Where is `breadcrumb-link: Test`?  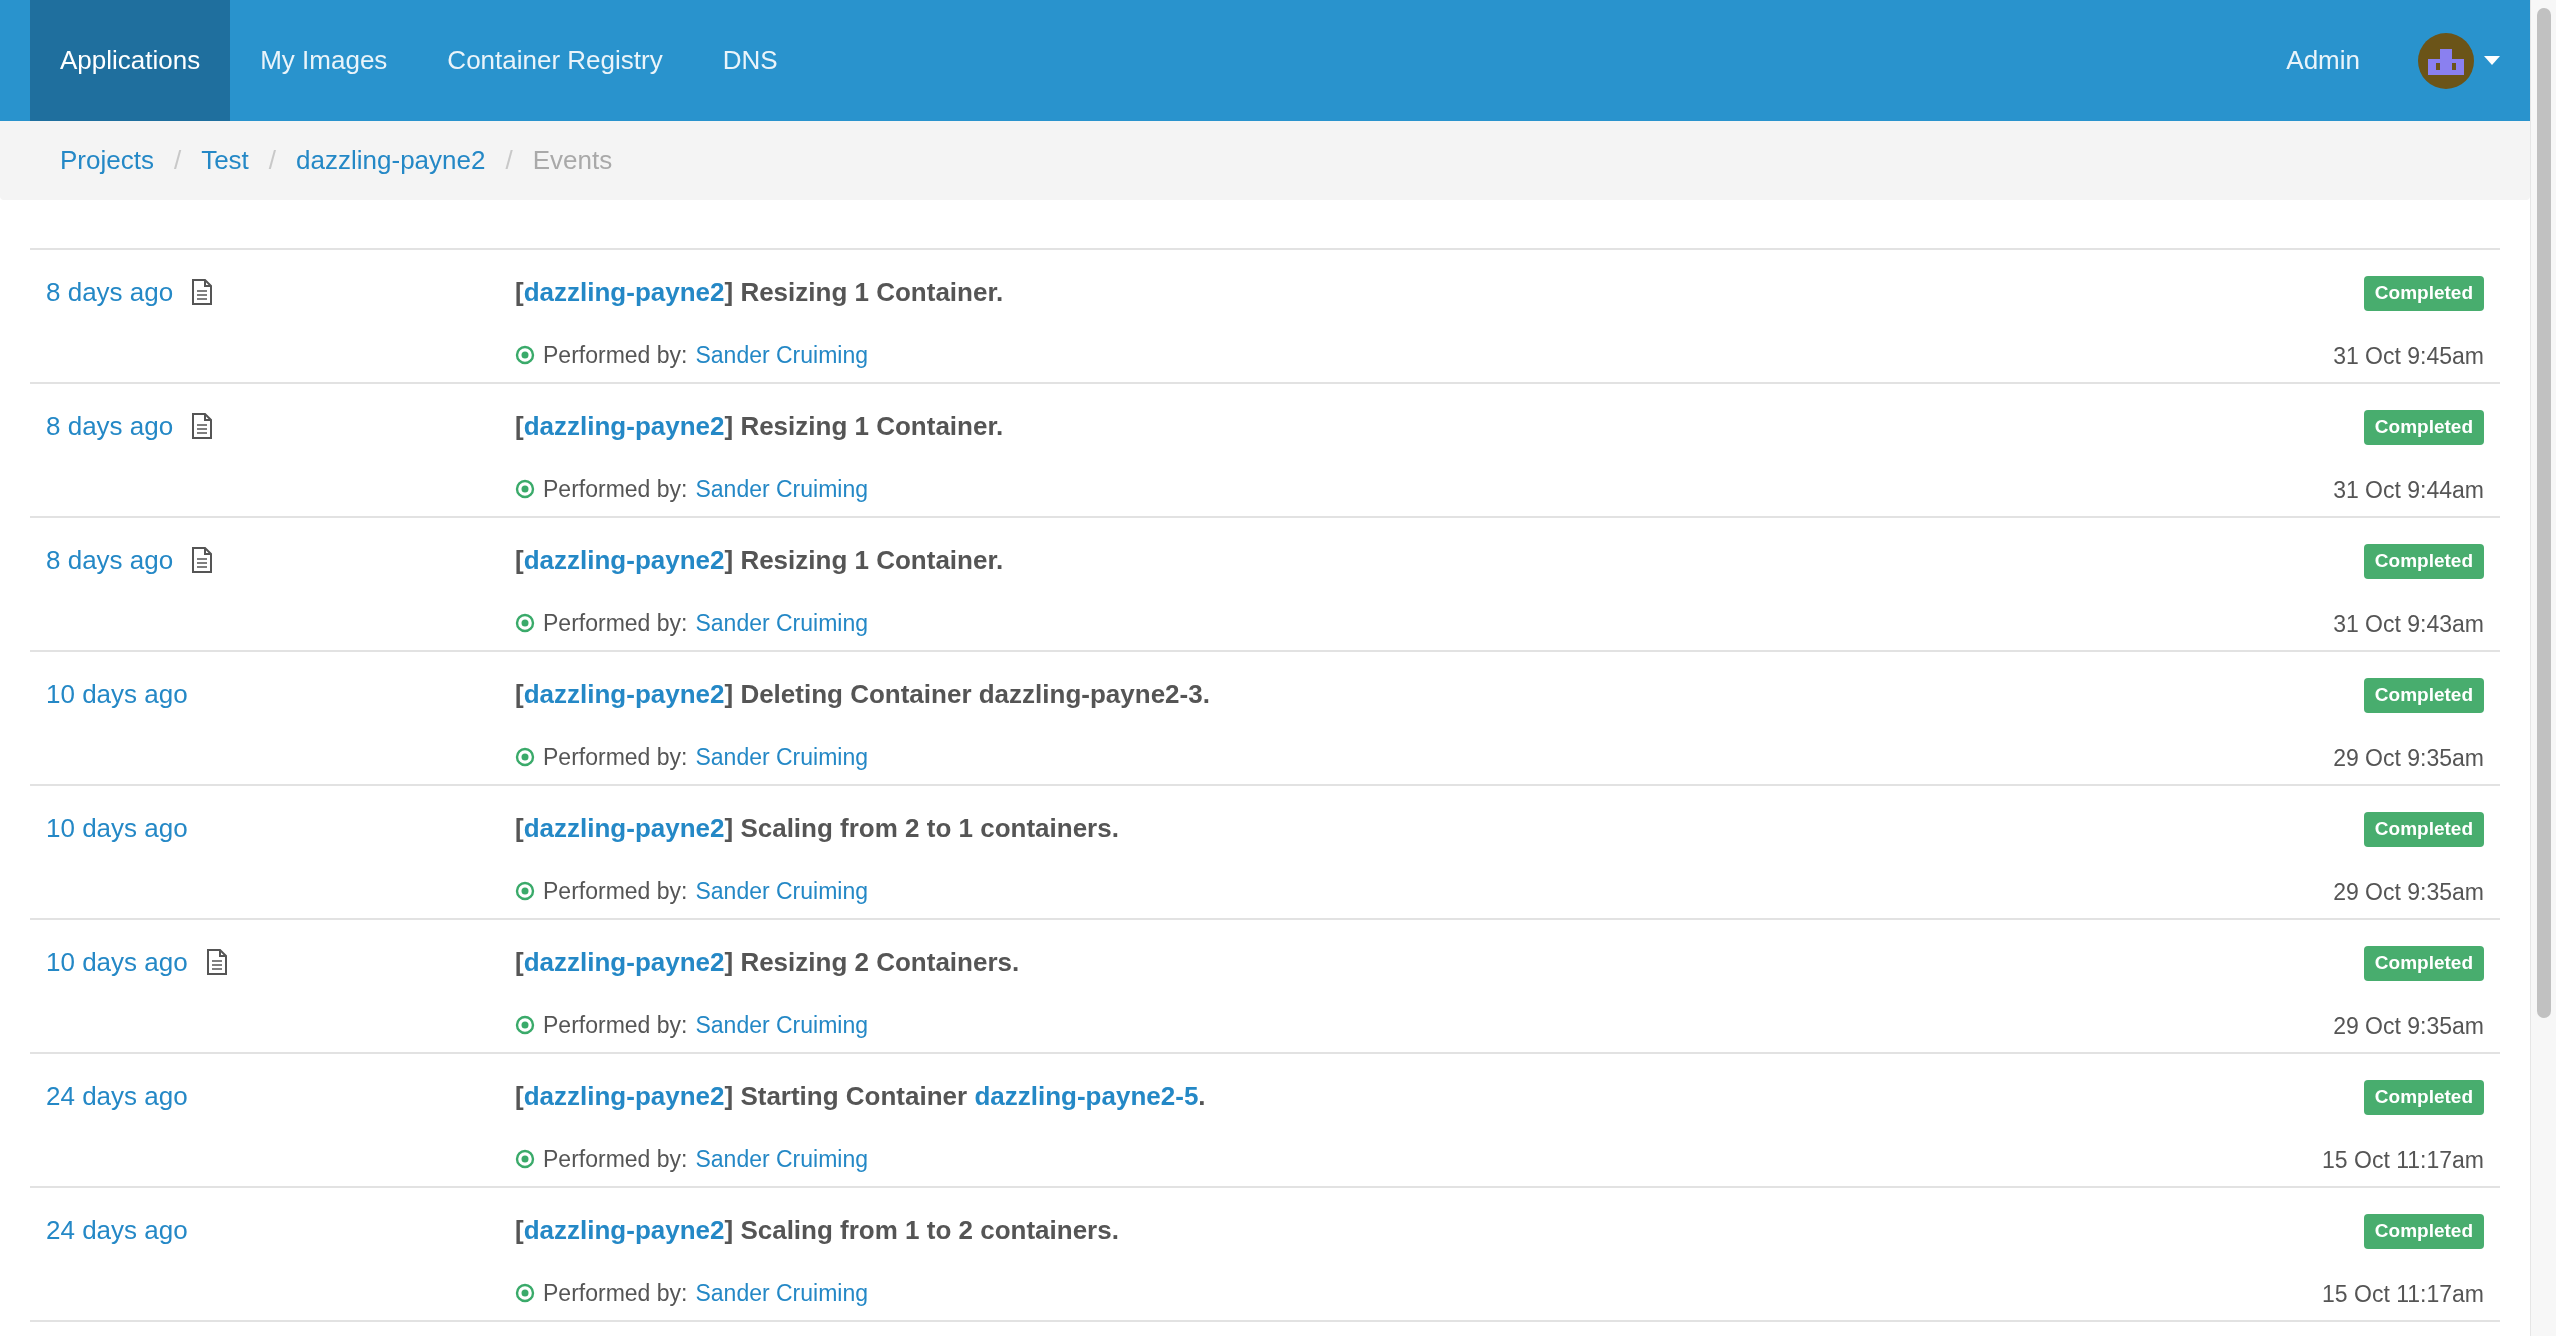 breadcrumb-link: Test is located at coordinates (225, 160).